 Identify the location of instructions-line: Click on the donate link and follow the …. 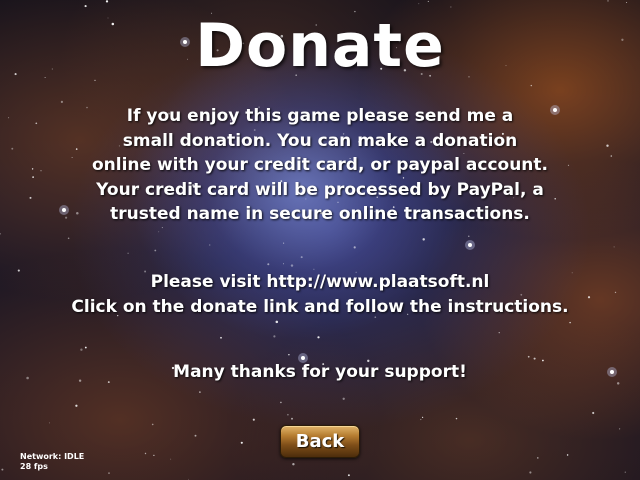
(320, 306).